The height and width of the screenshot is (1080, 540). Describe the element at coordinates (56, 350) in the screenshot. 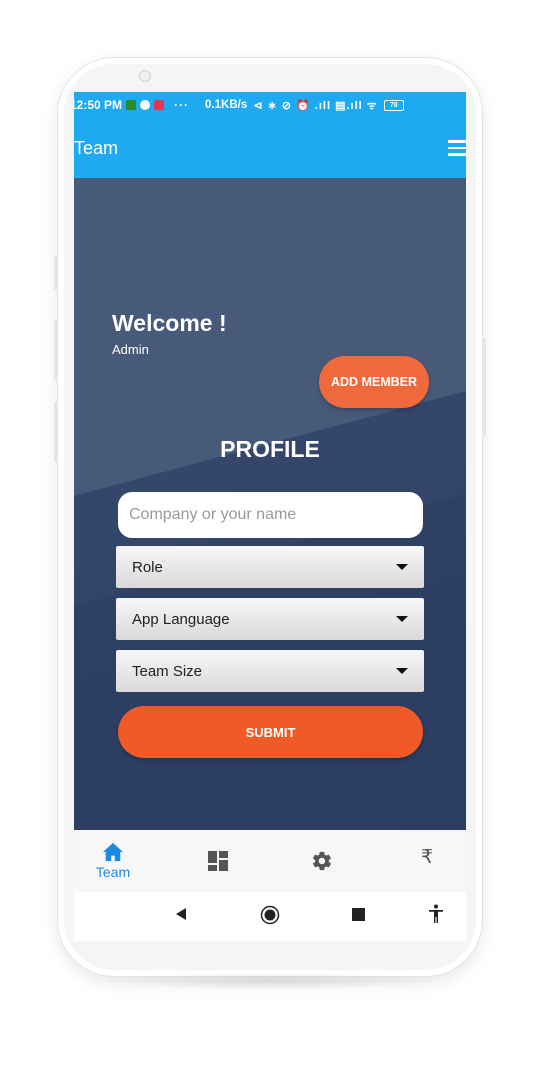

I see `phone-volume-up-button` at that location.